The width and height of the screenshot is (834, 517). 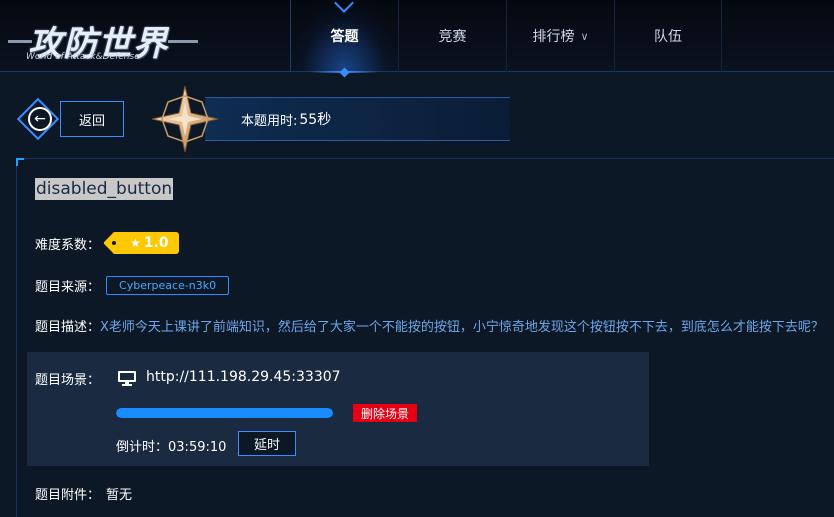 I want to click on nav-item-label: 队伍, so click(x=668, y=37).